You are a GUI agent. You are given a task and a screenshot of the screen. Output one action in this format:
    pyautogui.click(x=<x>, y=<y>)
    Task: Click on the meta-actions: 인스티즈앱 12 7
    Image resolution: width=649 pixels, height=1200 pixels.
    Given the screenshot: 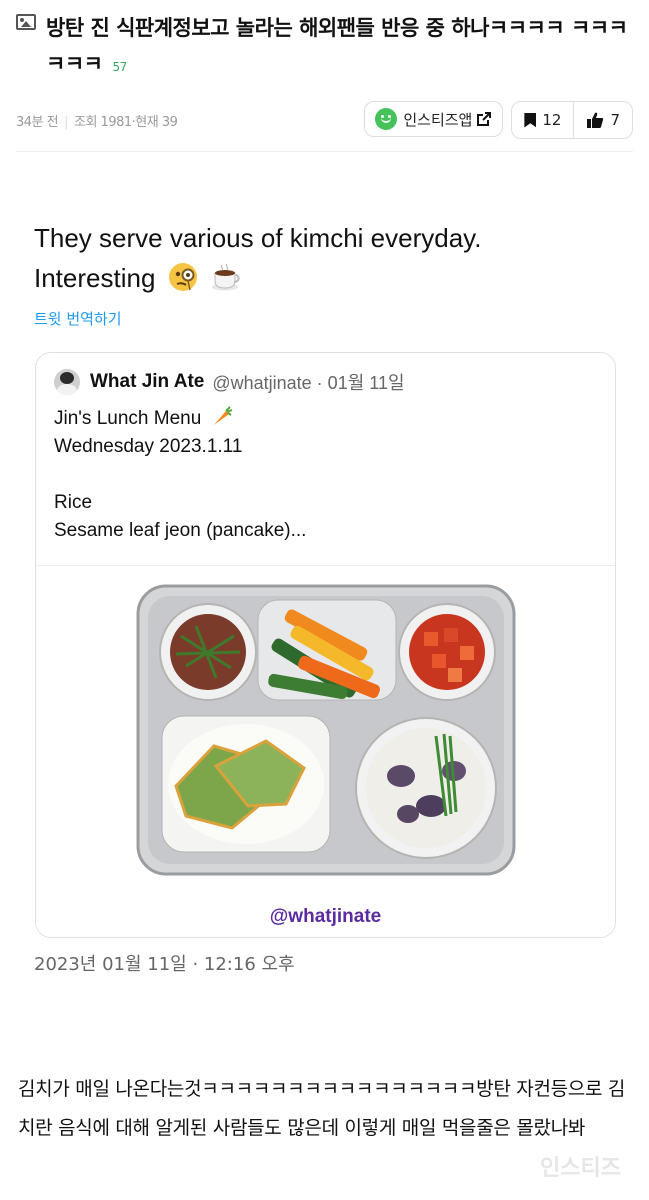 What is the action you would take?
    pyautogui.click(x=498, y=120)
    